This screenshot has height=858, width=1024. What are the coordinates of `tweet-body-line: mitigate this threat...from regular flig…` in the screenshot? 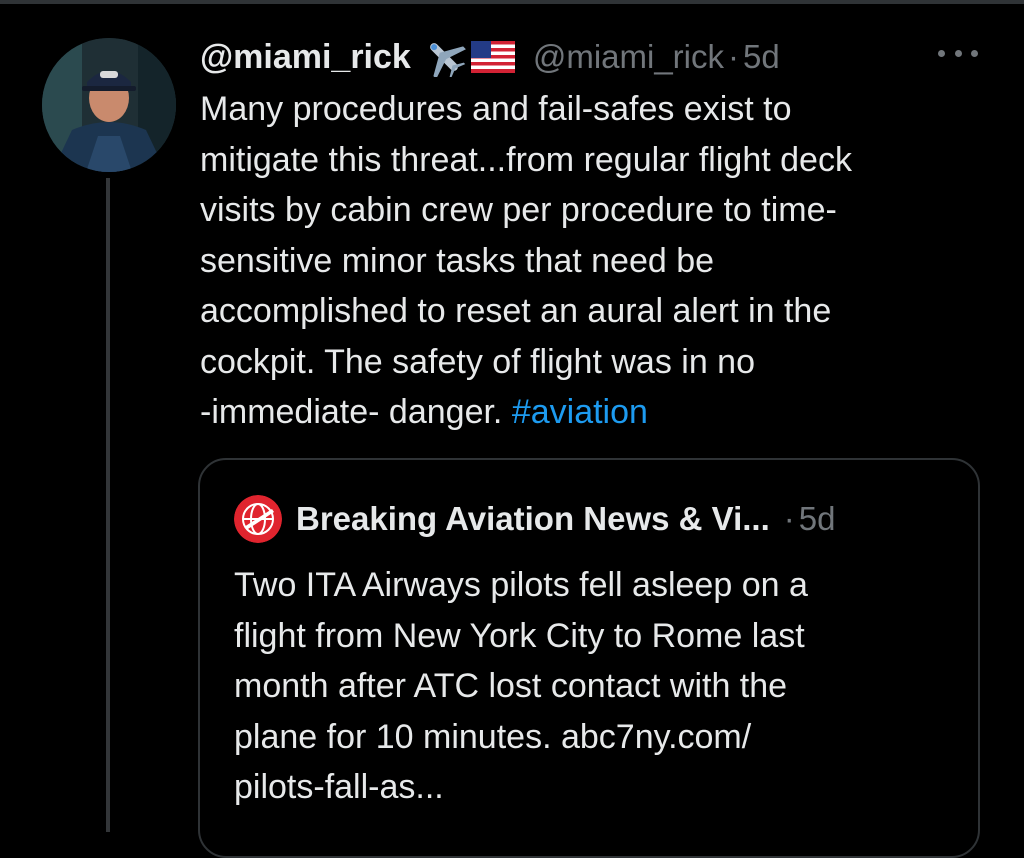 It's located at (526, 159).